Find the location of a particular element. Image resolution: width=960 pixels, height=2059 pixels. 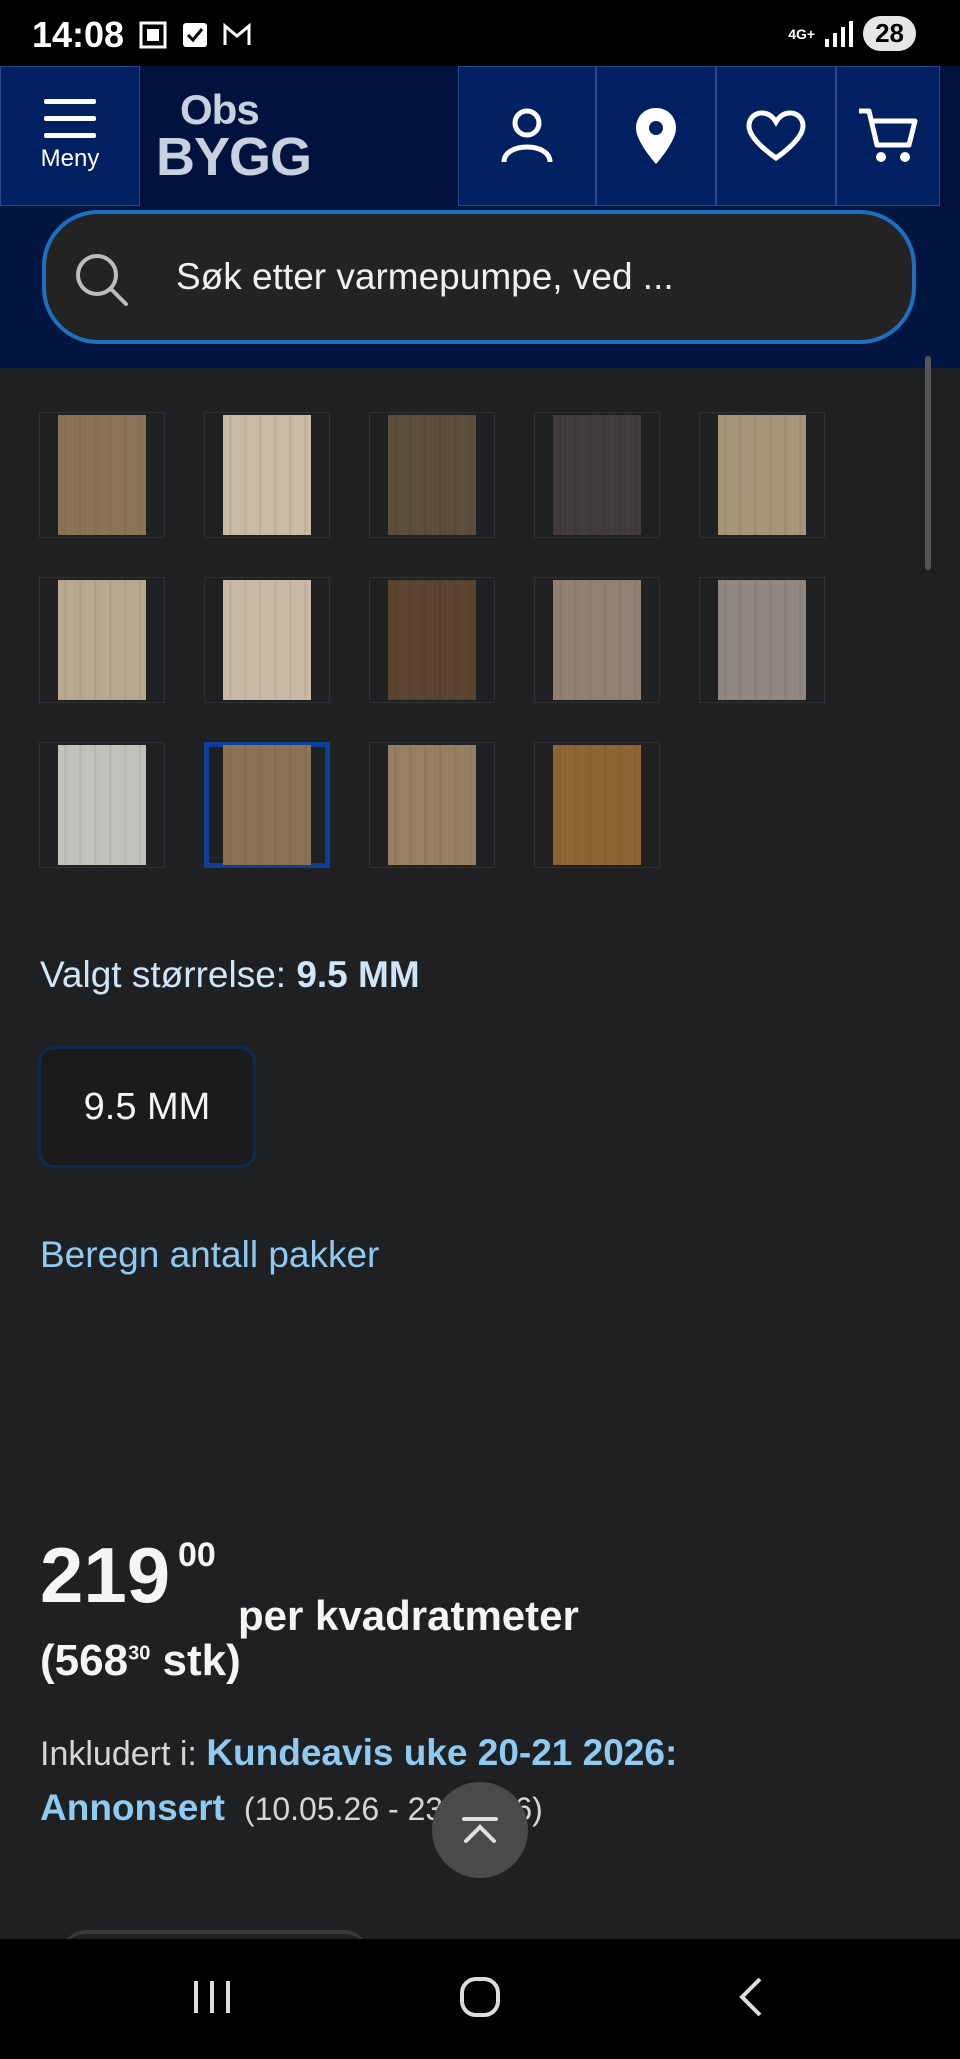

home-icon is located at coordinates (480, 1997).